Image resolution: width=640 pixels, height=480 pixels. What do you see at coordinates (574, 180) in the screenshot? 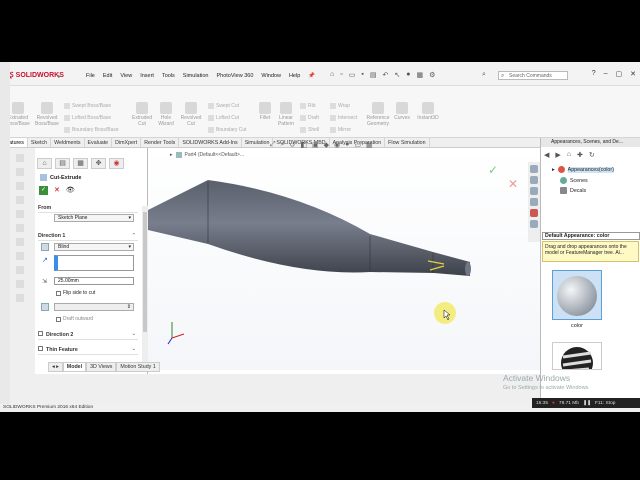
I see `tree-item-scenes: Scenes` at bounding box center [574, 180].